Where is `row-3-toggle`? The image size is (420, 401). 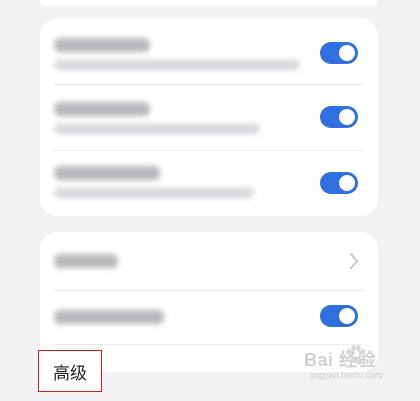
row-3-toggle is located at coordinates (339, 183).